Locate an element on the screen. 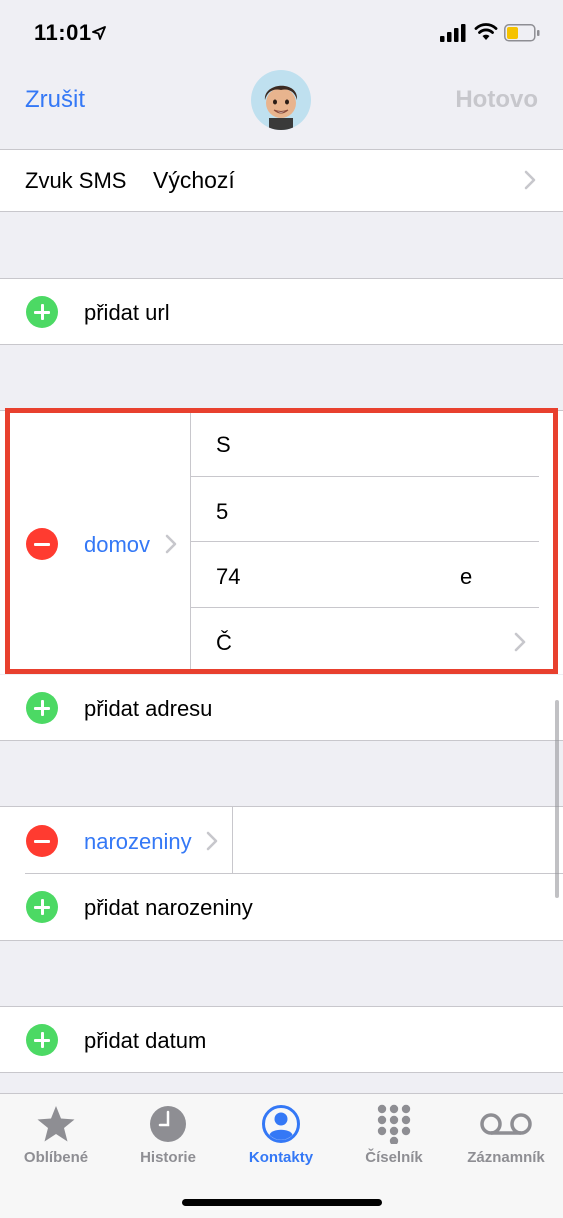 The height and width of the screenshot is (1218, 563). scroll-indicator is located at coordinates (557, 799).